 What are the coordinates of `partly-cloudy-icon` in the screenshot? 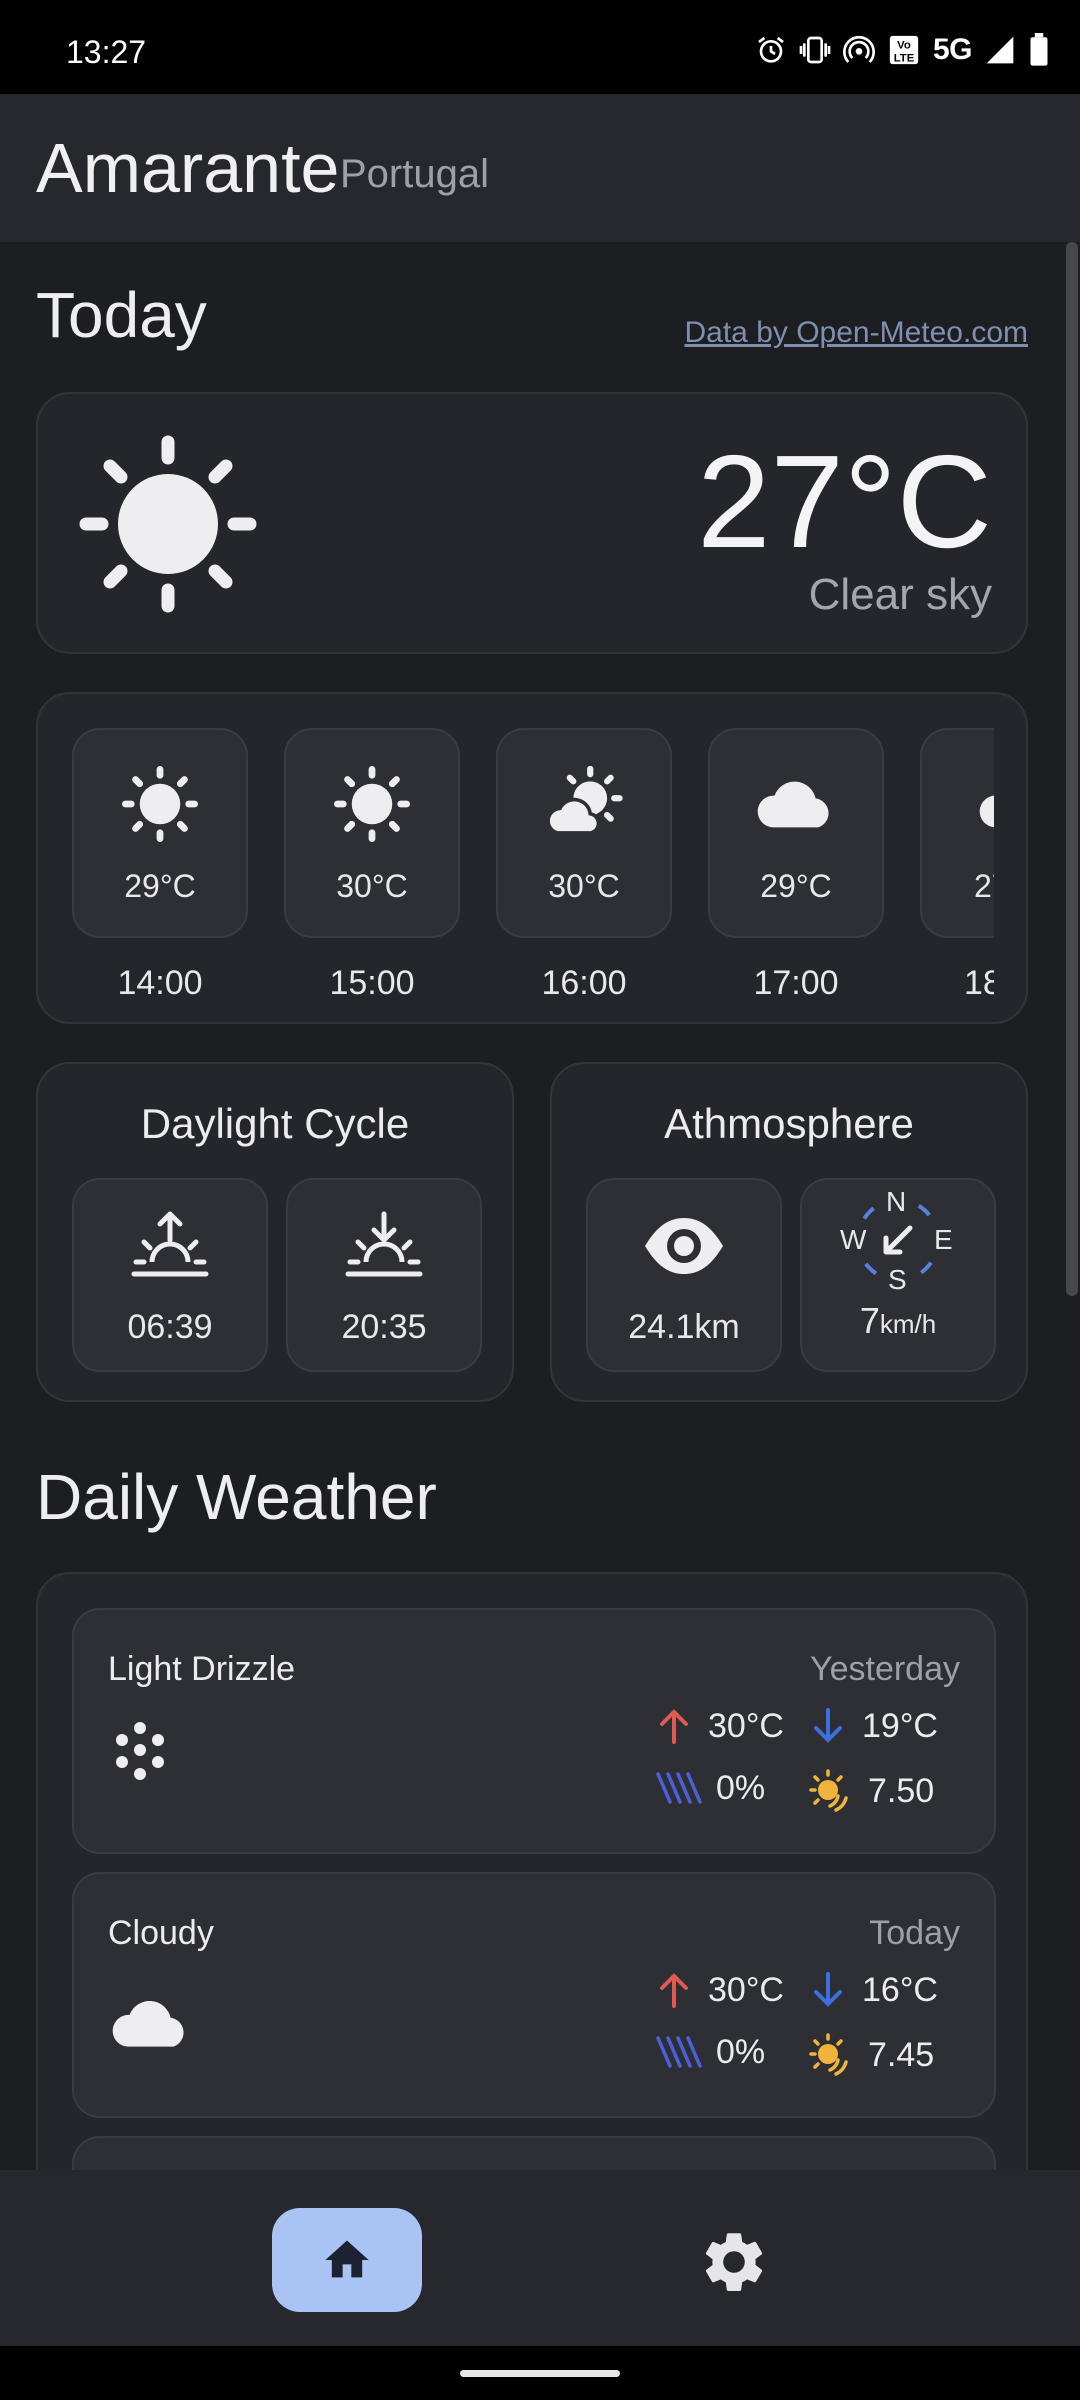 It's located at (584, 800).